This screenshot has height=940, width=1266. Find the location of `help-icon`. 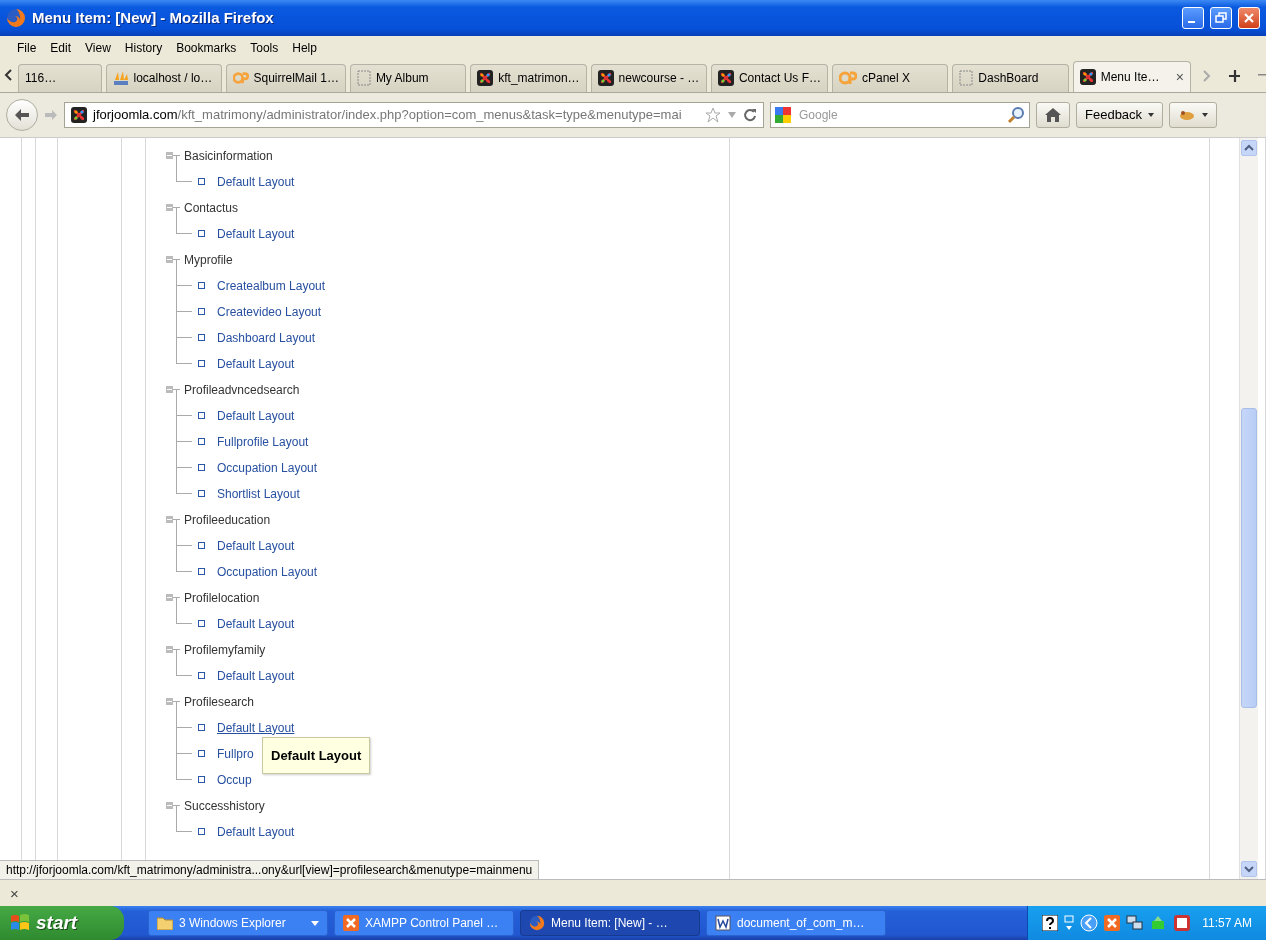

help-icon is located at coordinates (1050, 923).